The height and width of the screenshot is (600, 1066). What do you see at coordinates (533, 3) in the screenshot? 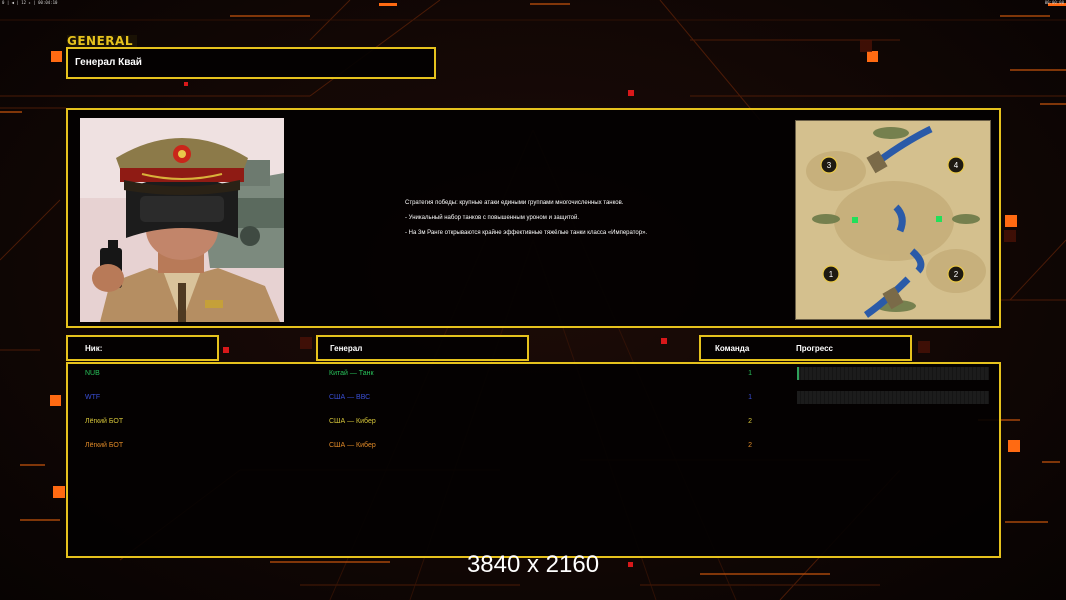
I see `status-strip: 0 | ◀ | 12 ▸ | 00:04:10 00:00:00` at bounding box center [533, 3].